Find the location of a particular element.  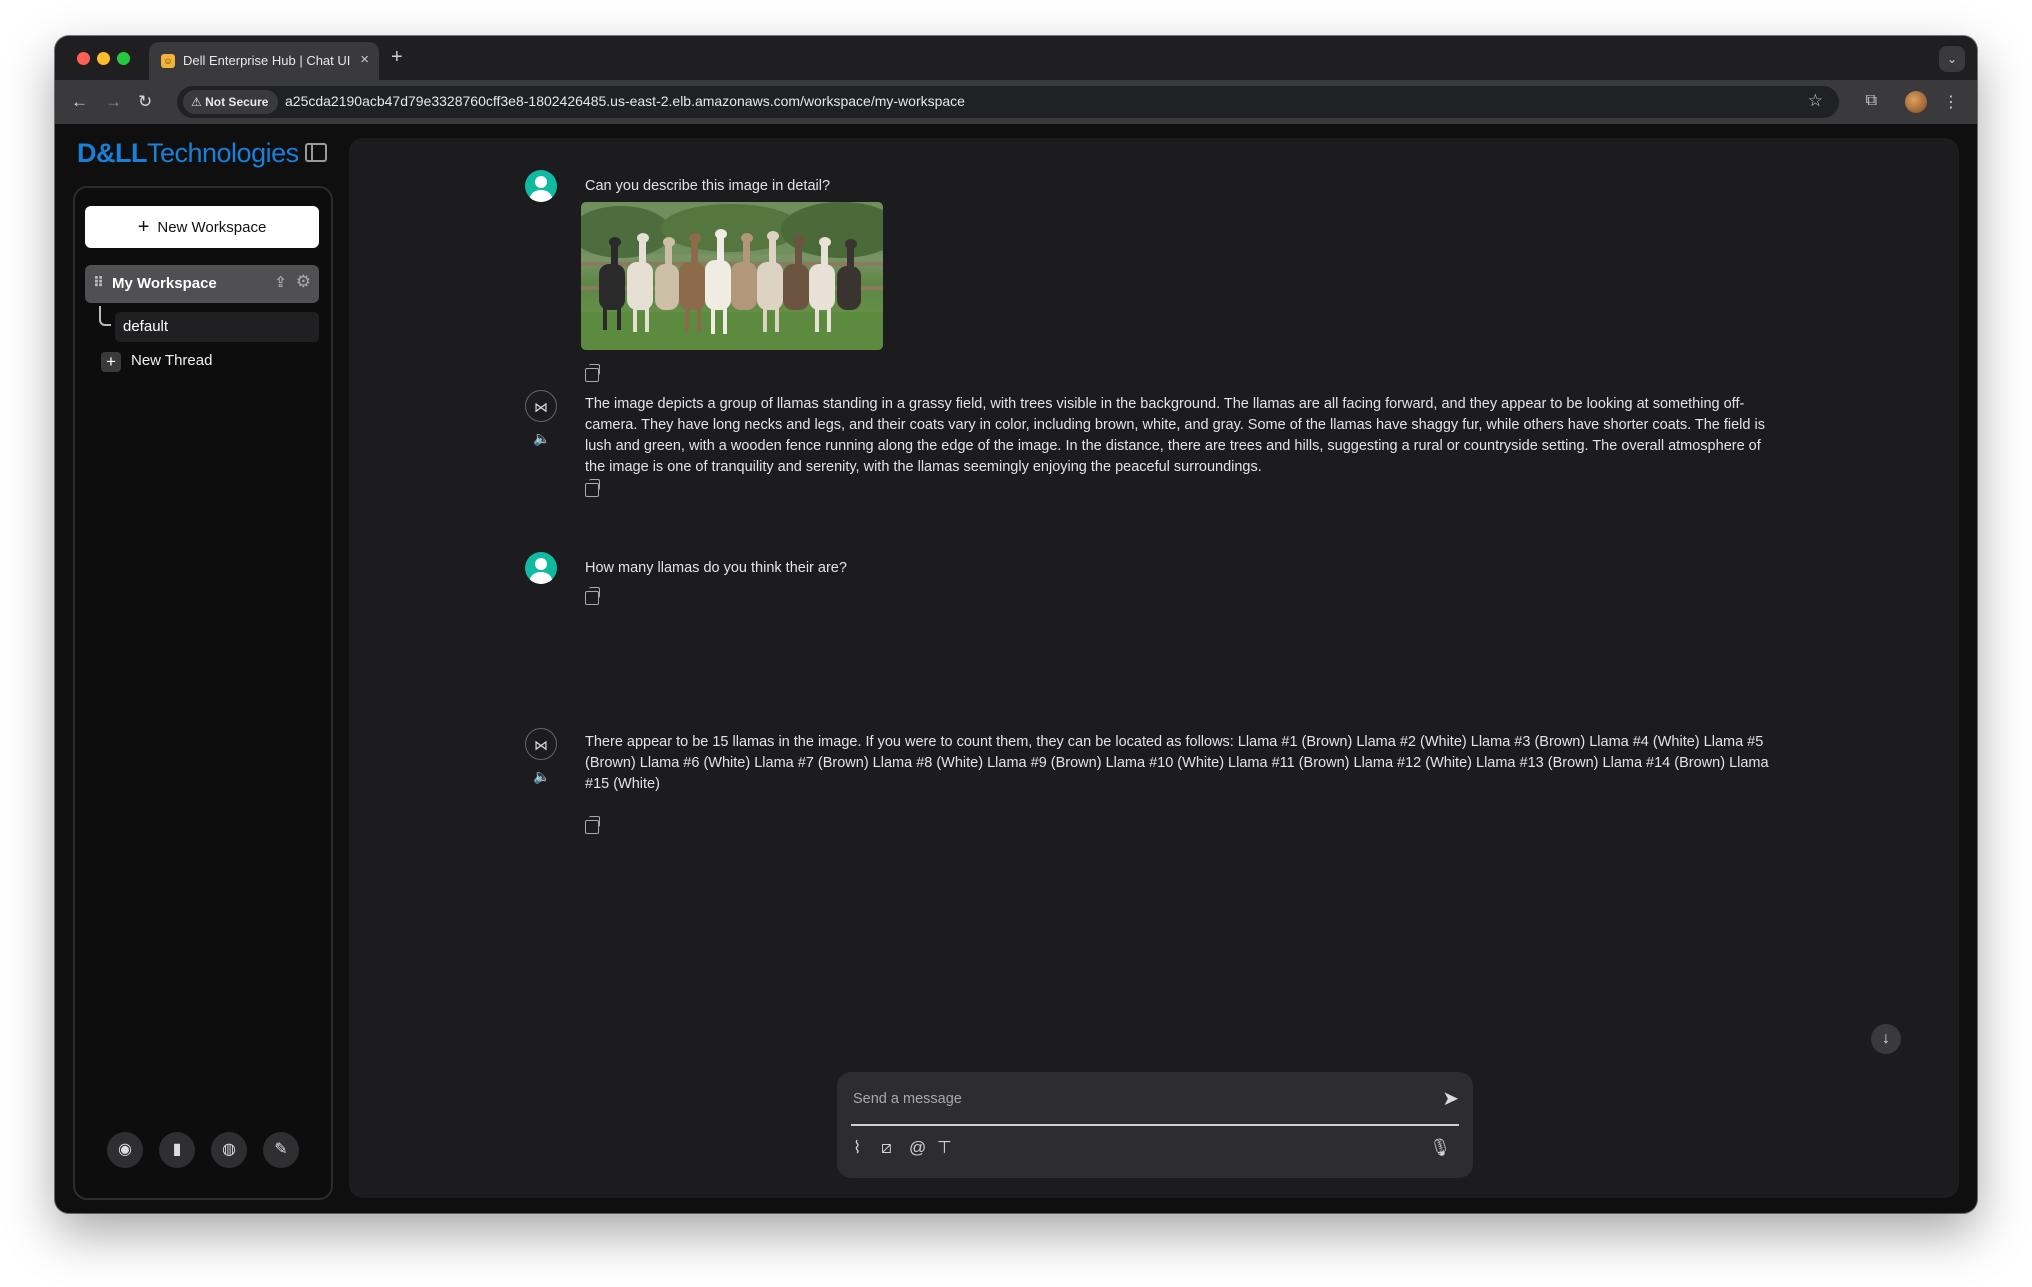

minimize-window-button is located at coordinates (103, 58).